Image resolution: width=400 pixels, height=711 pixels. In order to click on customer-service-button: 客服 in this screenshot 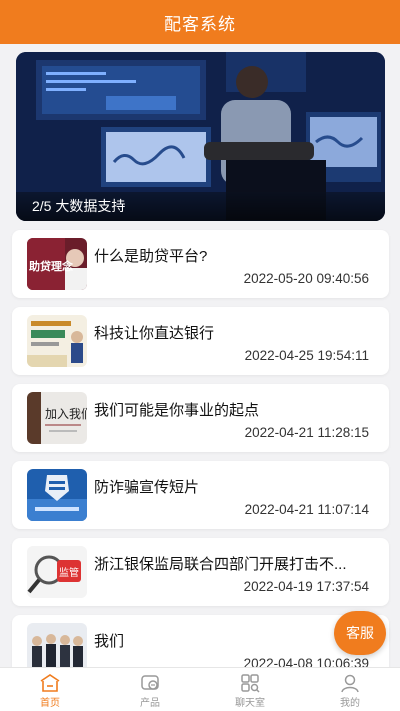, I will do `click(360, 633)`.